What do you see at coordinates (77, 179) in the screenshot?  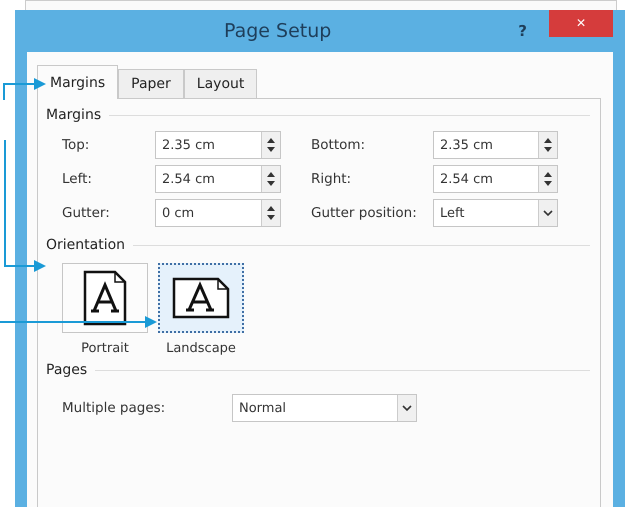 I see `field-label: Left:` at bounding box center [77, 179].